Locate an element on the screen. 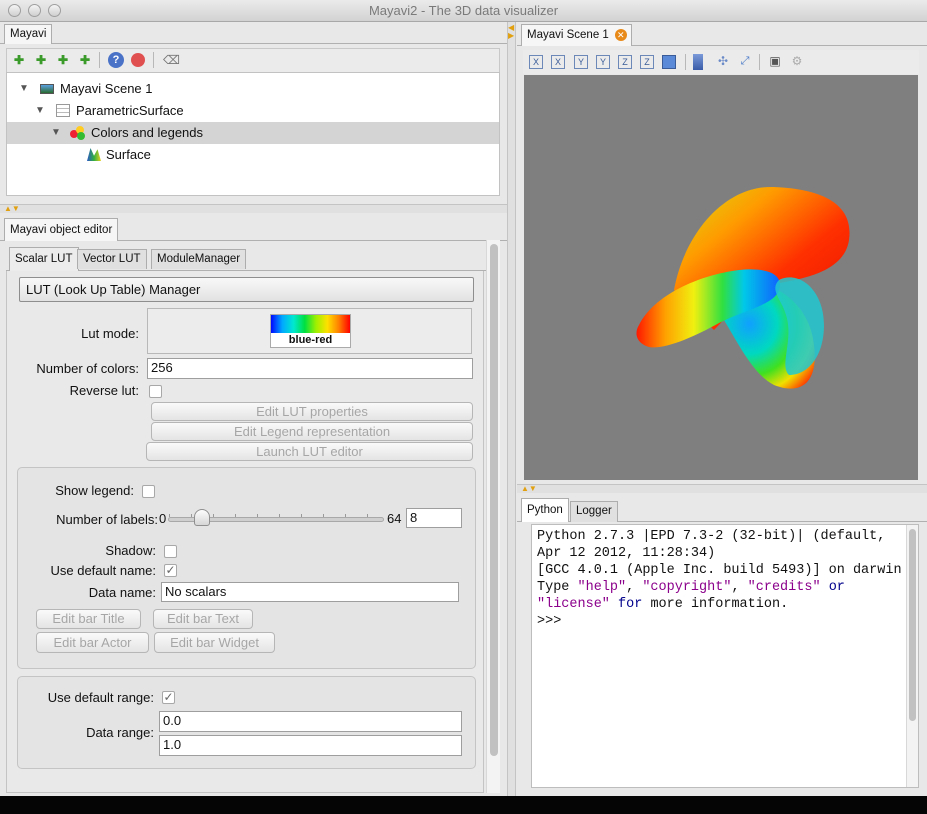 Image resolution: width=927 pixels, height=814 pixels. grid-icon is located at coordinates (63, 110).